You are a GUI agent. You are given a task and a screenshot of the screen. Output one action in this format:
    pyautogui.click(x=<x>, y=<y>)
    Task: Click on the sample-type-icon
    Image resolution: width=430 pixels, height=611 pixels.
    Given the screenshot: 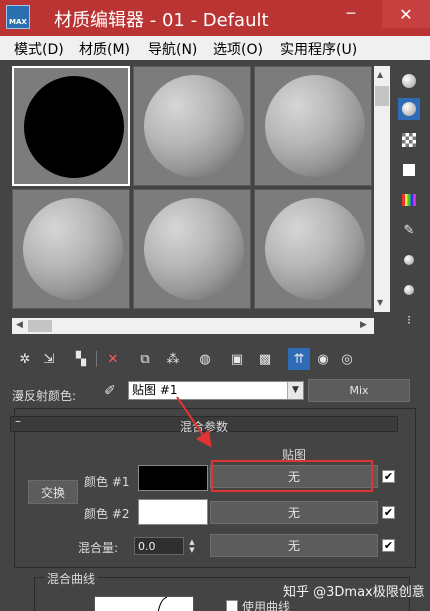 What is the action you would take?
    pyautogui.click(x=409, y=81)
    